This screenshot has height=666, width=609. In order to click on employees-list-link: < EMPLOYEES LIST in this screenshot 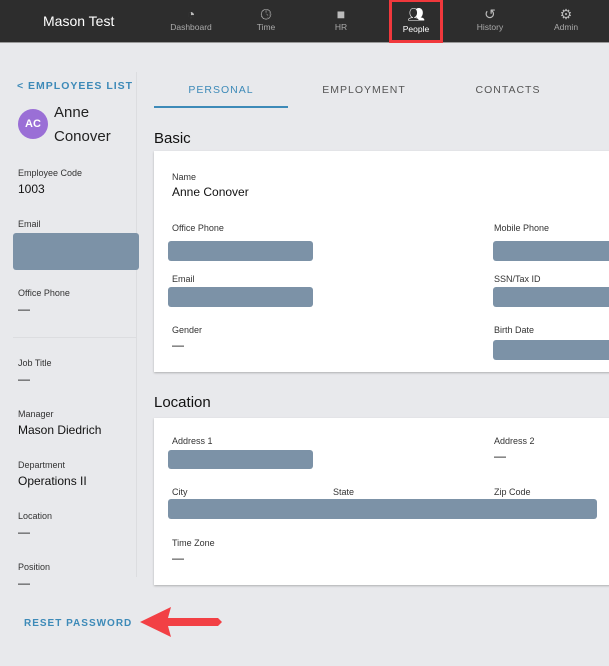, I will do `click(75, 86)`.